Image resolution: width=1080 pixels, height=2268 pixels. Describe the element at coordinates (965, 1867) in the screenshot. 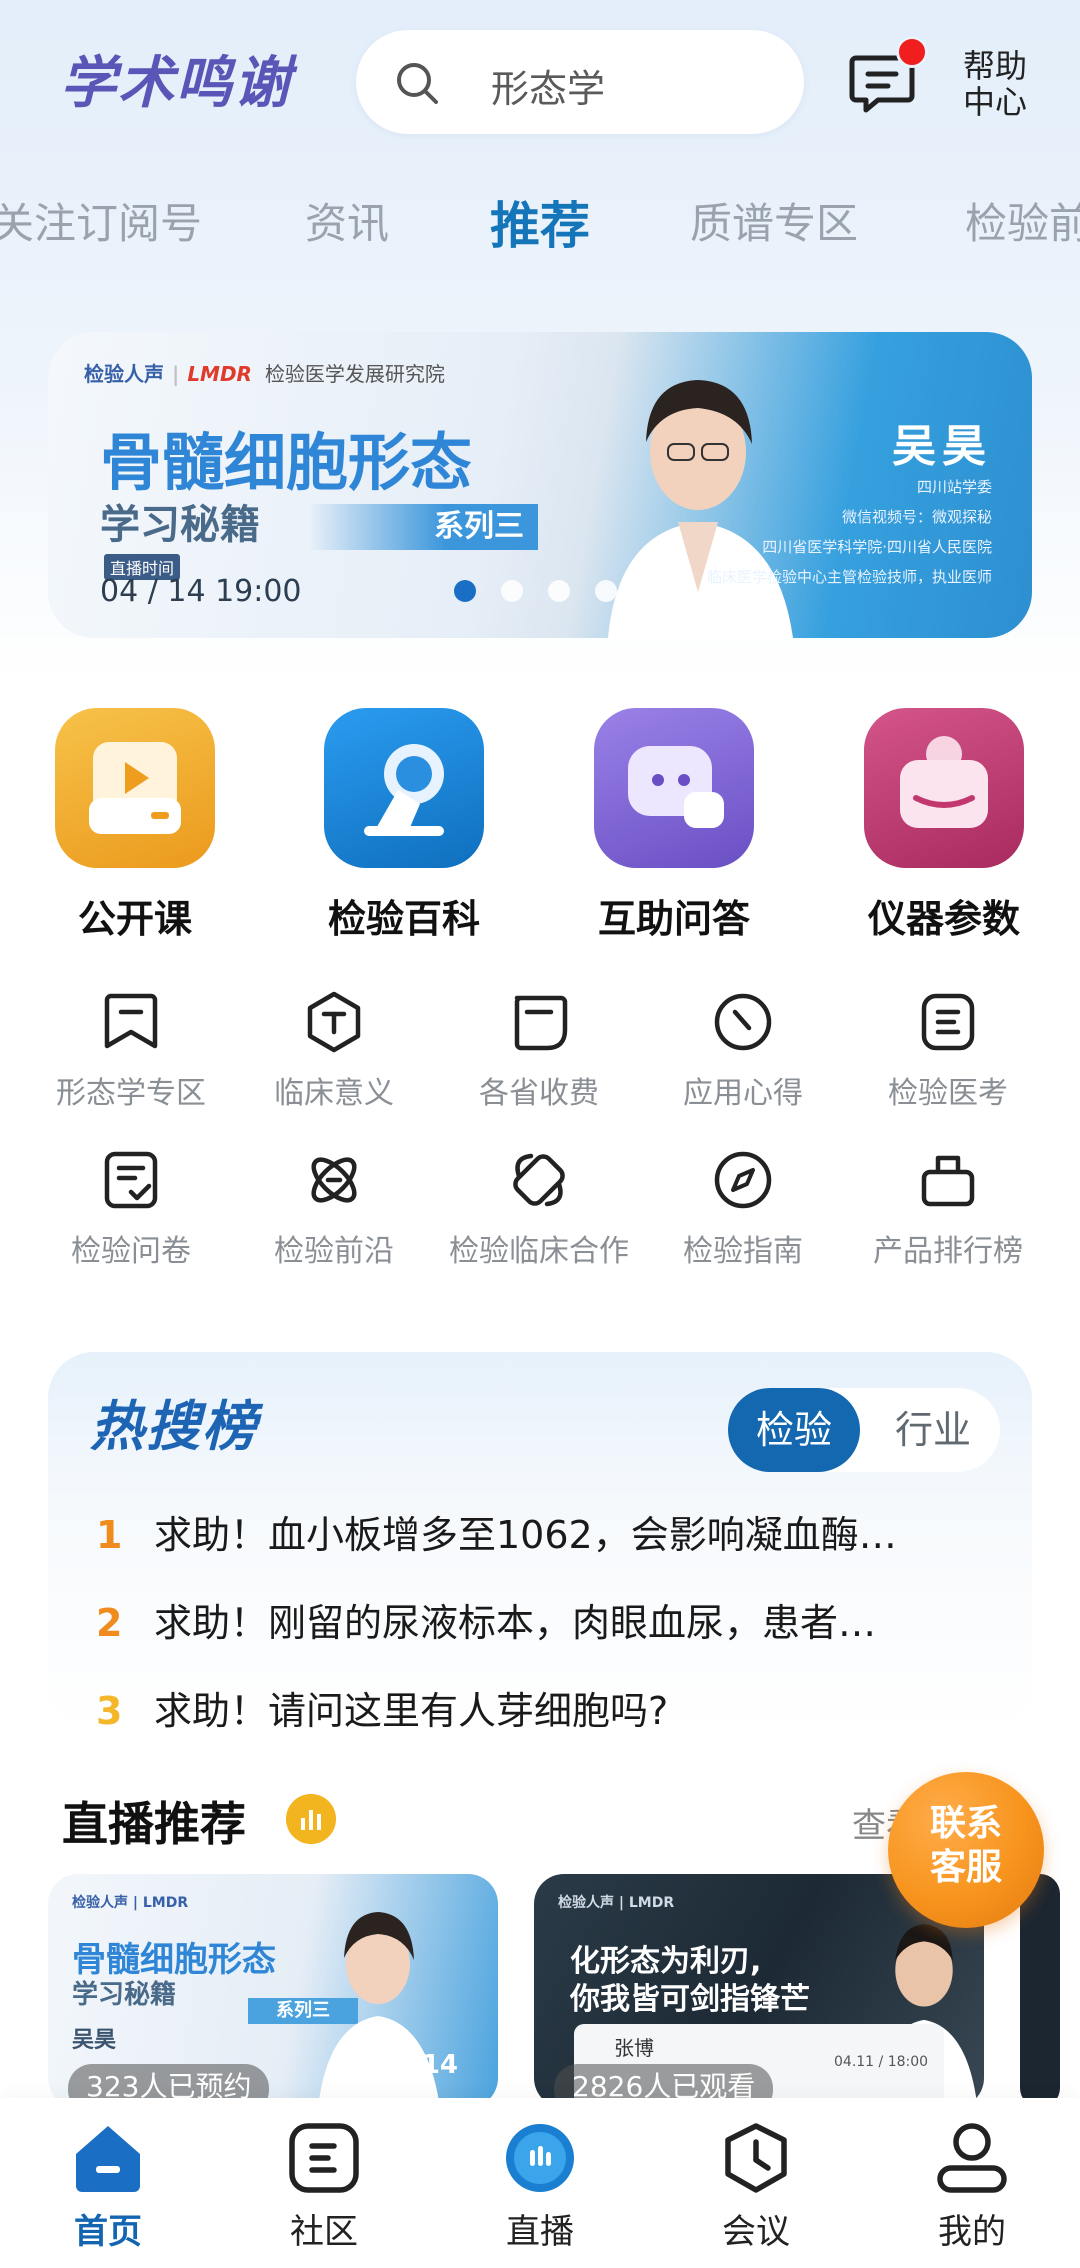

I see `contact-line-2: 客服` at that location.